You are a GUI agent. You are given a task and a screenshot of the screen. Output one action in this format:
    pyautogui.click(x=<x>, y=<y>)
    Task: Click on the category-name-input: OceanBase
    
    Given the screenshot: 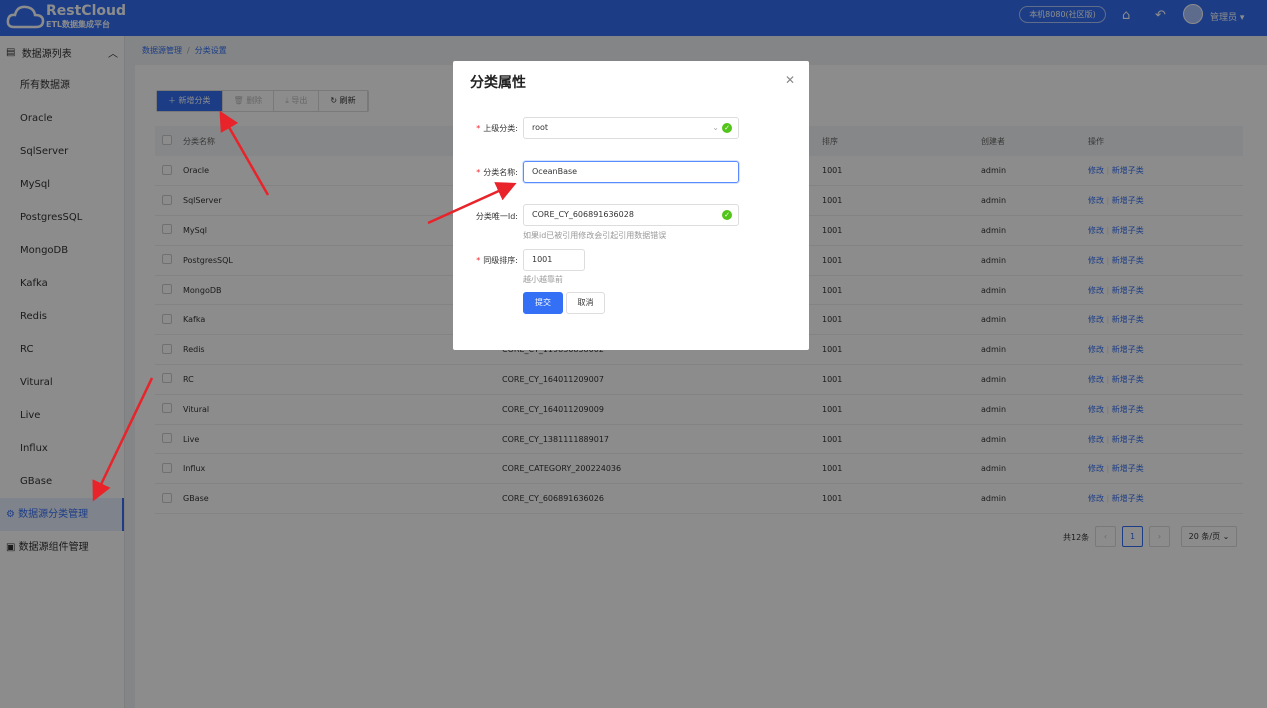 What is the action you would take?
    pyautogui.click(x=631, y=172)
    